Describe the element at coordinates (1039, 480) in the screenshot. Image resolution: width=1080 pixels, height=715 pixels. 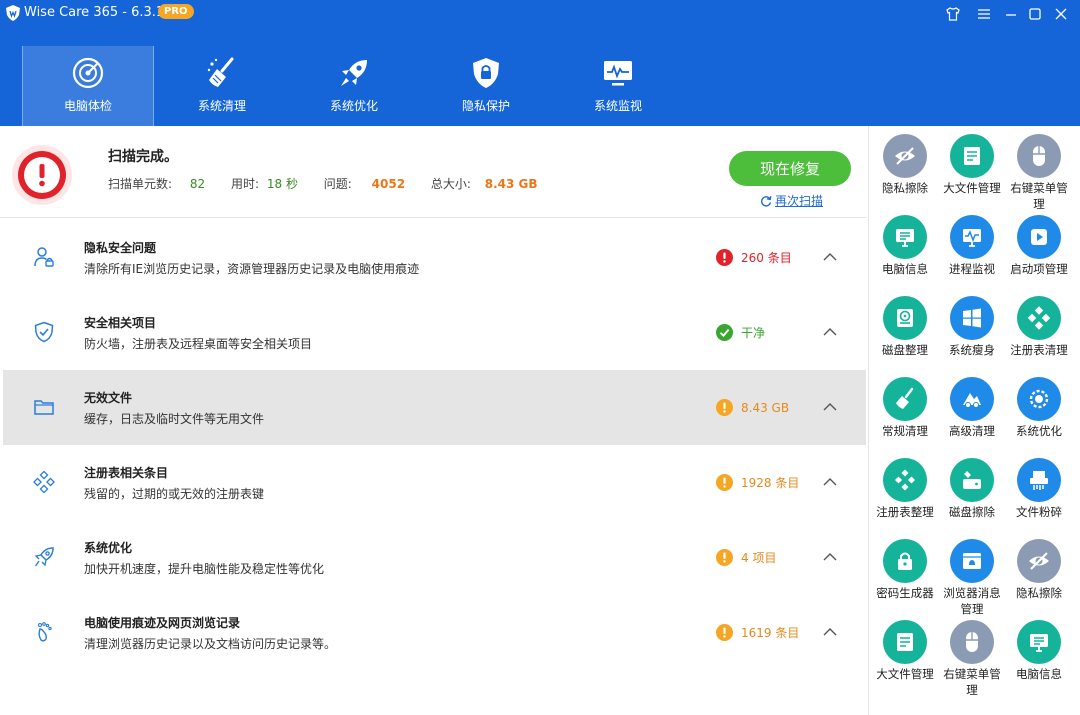
I see `shredder-icon` at that location.